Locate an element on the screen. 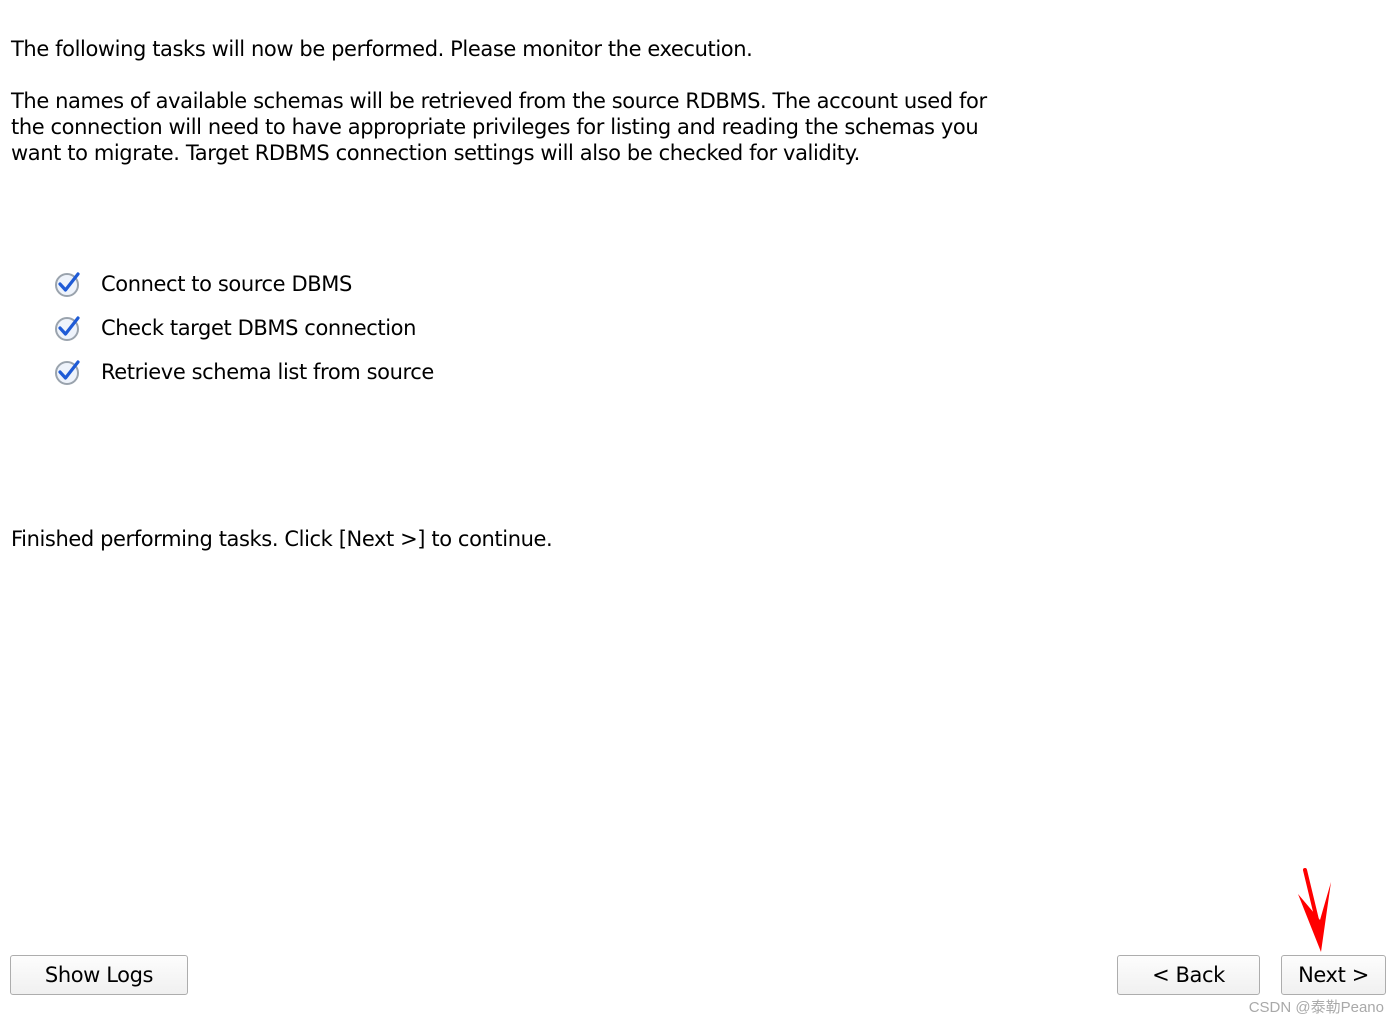  task-label: Check target DBMS connection is located at coordinates (259, 328).